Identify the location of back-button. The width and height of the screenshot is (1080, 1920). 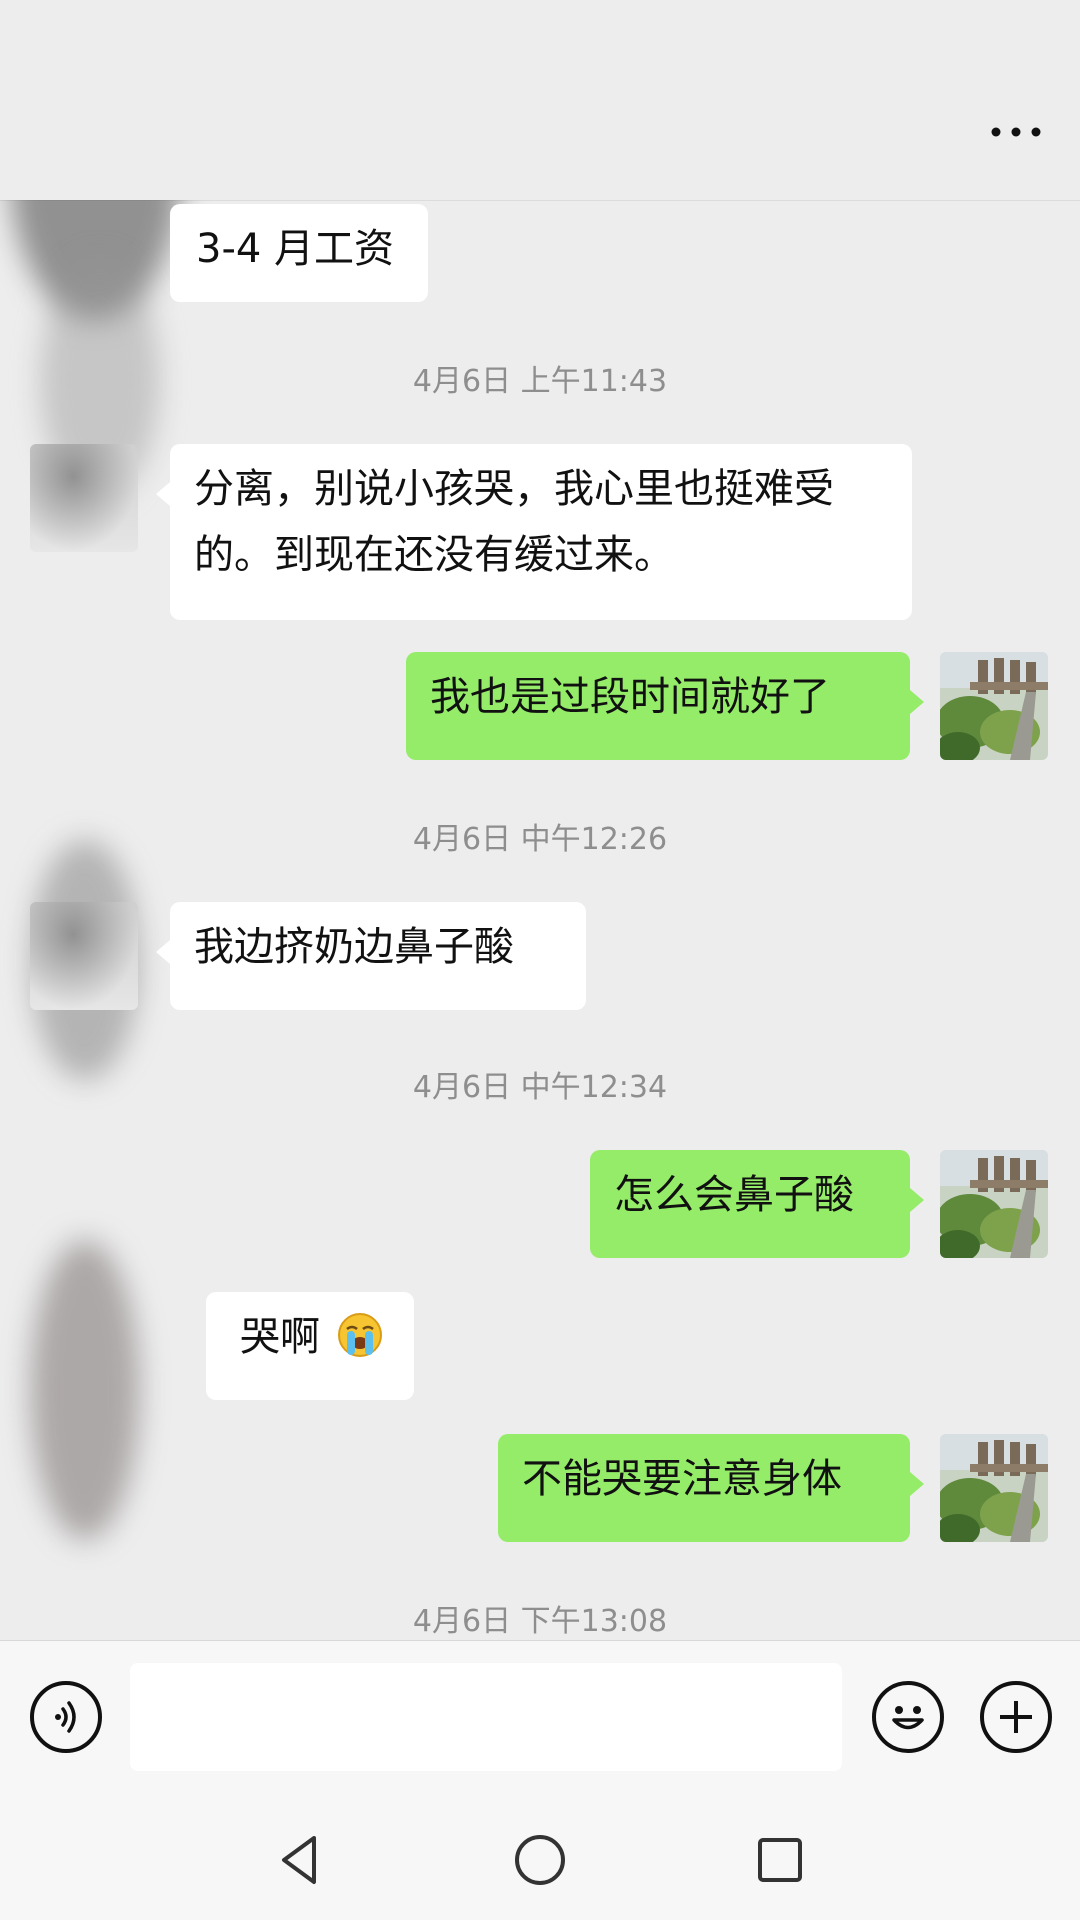
(300, 1860).